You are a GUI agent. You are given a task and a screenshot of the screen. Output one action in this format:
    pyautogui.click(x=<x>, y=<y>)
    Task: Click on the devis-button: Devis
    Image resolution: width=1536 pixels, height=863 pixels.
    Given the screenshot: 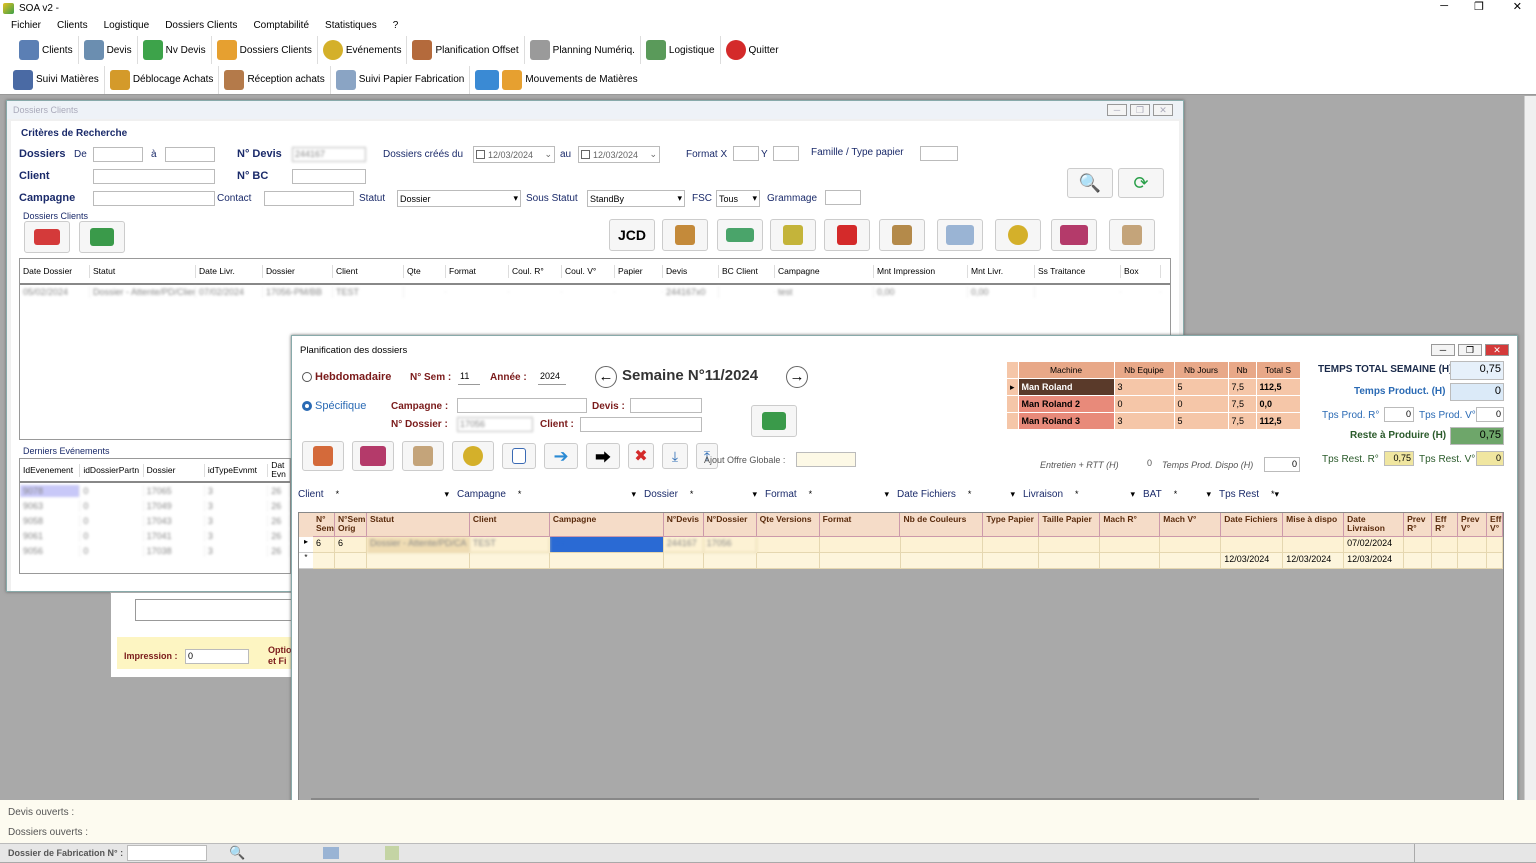 What is the action you would take?
    pyautogui.click(x=108, y=50)
    